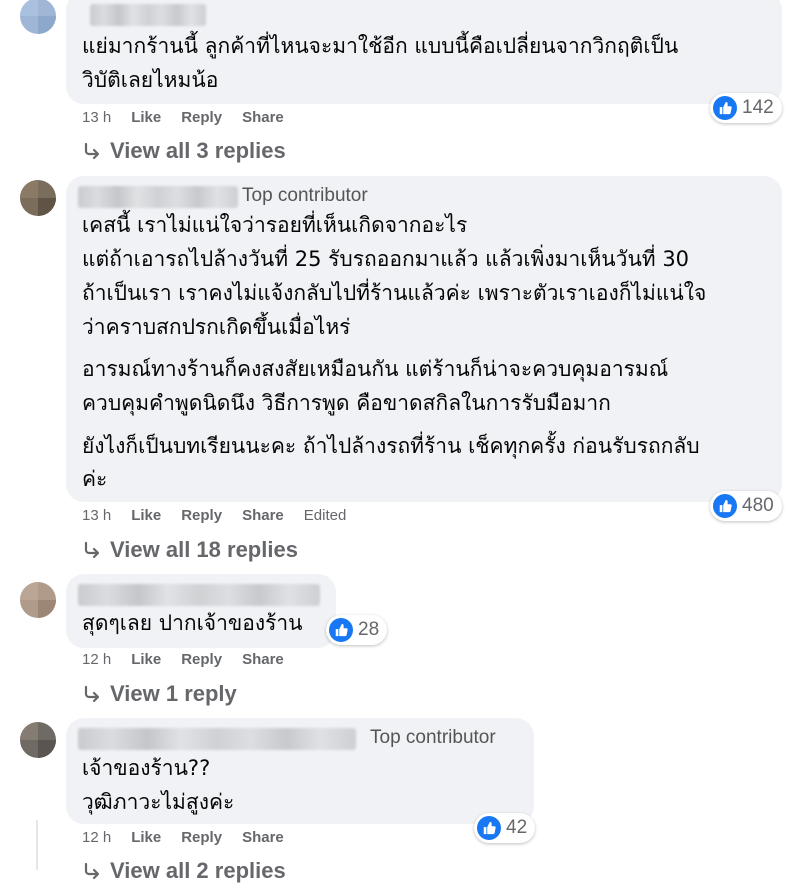 This screenshot has height=887, width=800. What do you see at coordinates (369, 629) in the screenshot?
I see `reaction-count-value: 28` at bounding box center [369, 629].